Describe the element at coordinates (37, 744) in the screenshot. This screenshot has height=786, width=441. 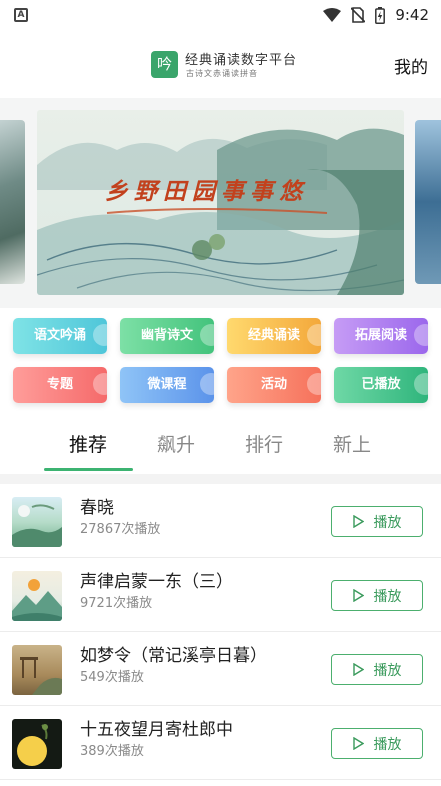
I see `full-moon-thumbnail-icon` at that location.